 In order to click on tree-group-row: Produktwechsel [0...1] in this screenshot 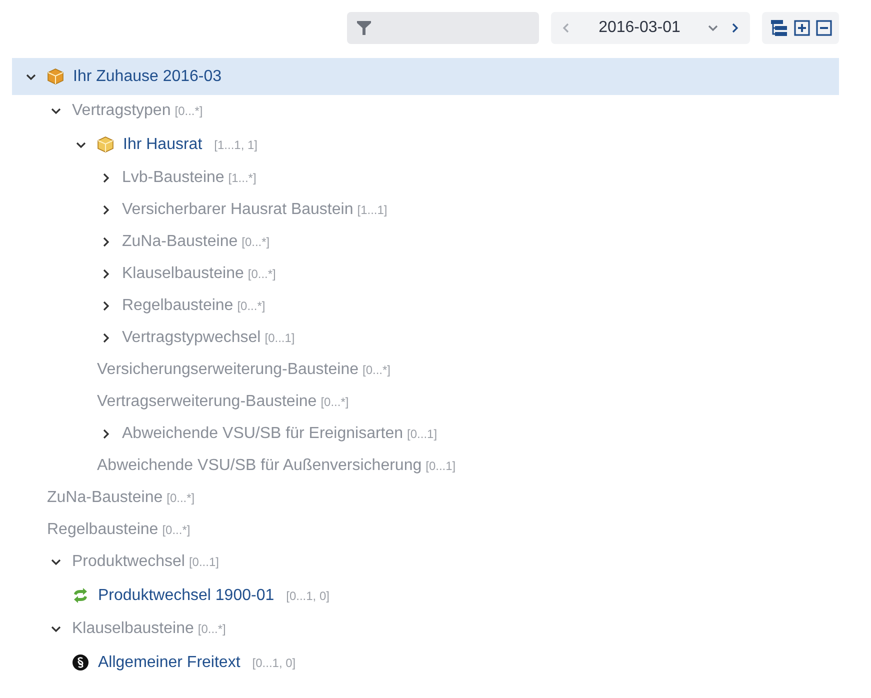, I will do `click(425, 562)`.